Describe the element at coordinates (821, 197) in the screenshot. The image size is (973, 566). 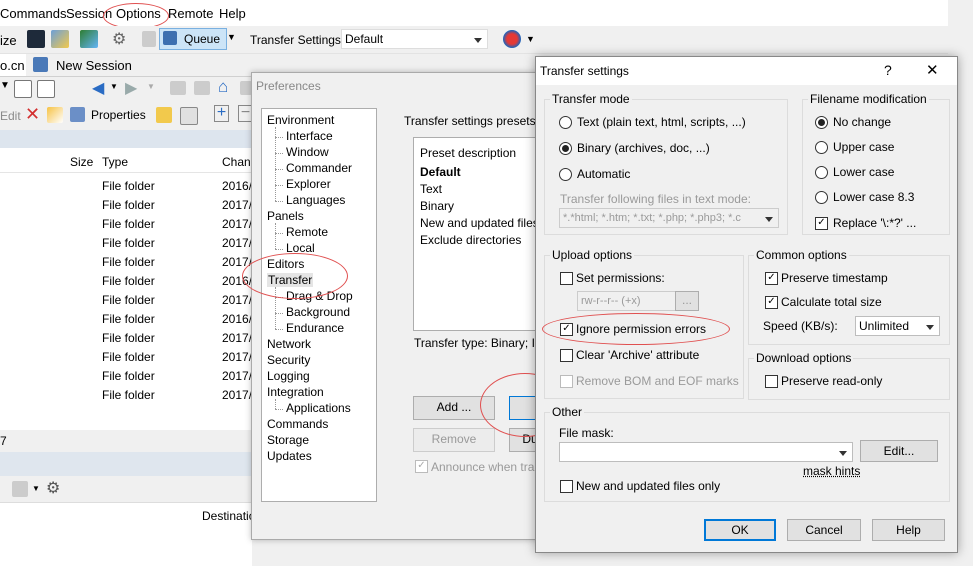
I see `lower-case-83-radio` at that location.